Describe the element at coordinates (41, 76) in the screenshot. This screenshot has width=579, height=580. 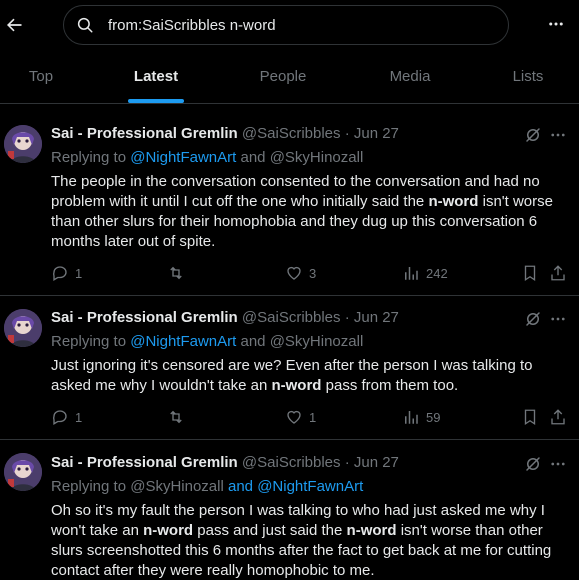
I see `tab-top: Top` at that location.